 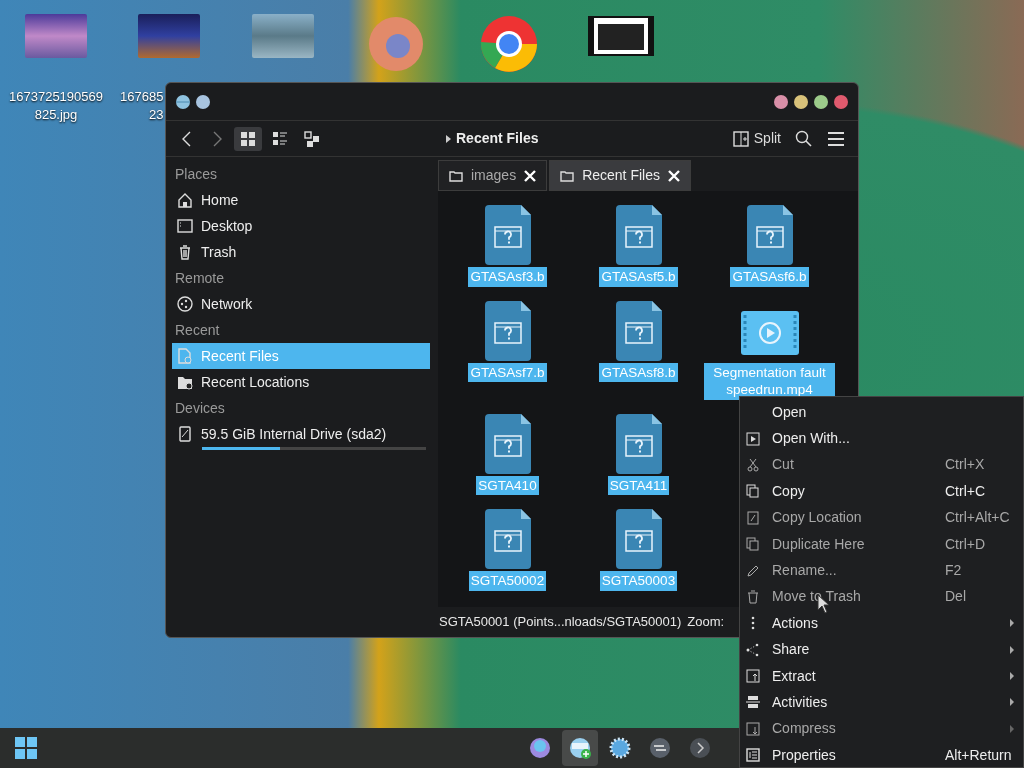 What do you see at coordinates (197, 330) in the screenshot?
I see `section-heading: Recent` at bounding box center [197, 330].